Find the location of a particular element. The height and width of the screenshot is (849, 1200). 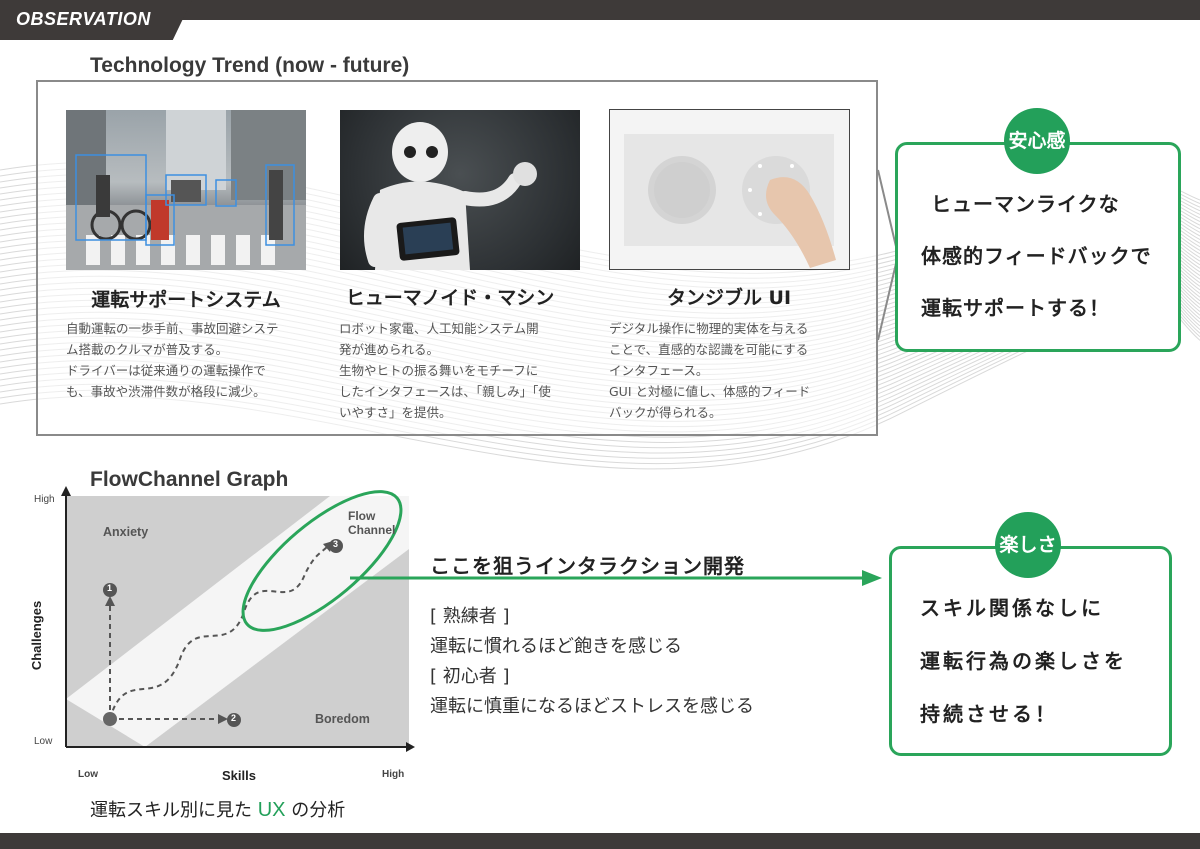

beginner-text: 運転に慎重になるほどストレスを感じる is located at coordinates (592, 706).